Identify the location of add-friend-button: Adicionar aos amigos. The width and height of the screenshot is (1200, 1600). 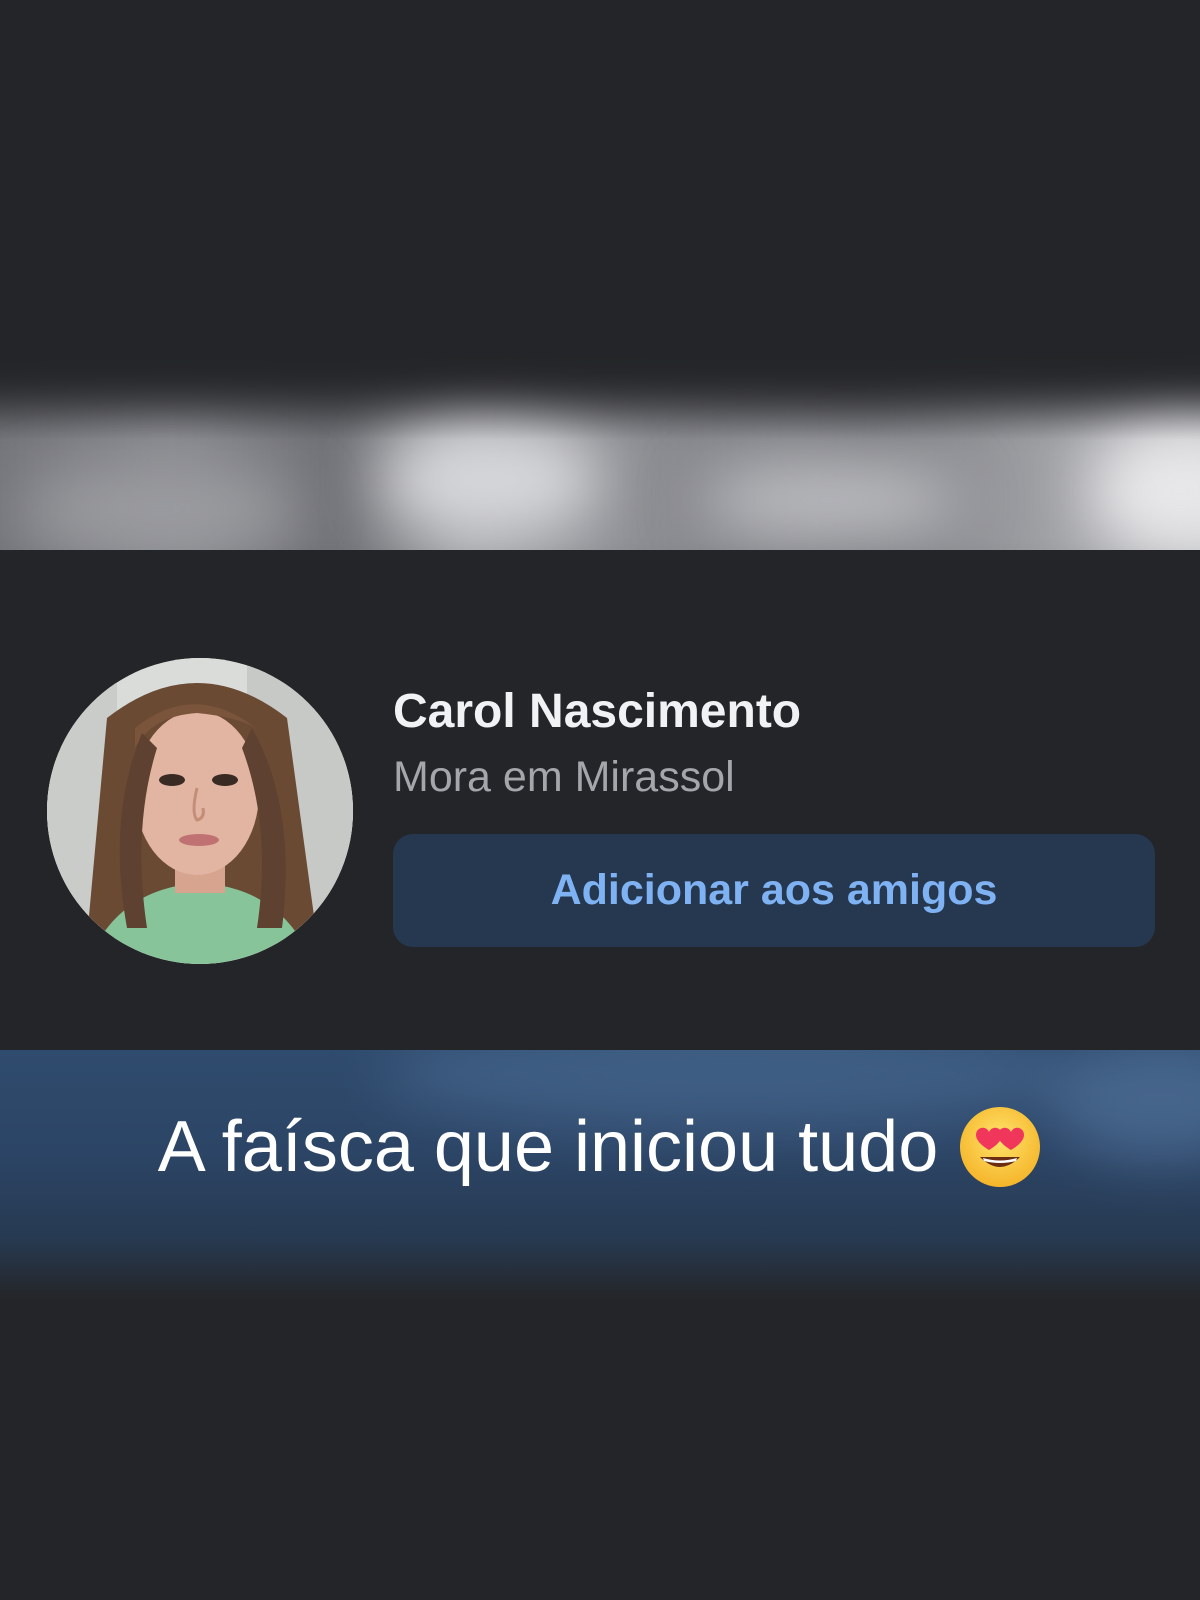
(774, 890).